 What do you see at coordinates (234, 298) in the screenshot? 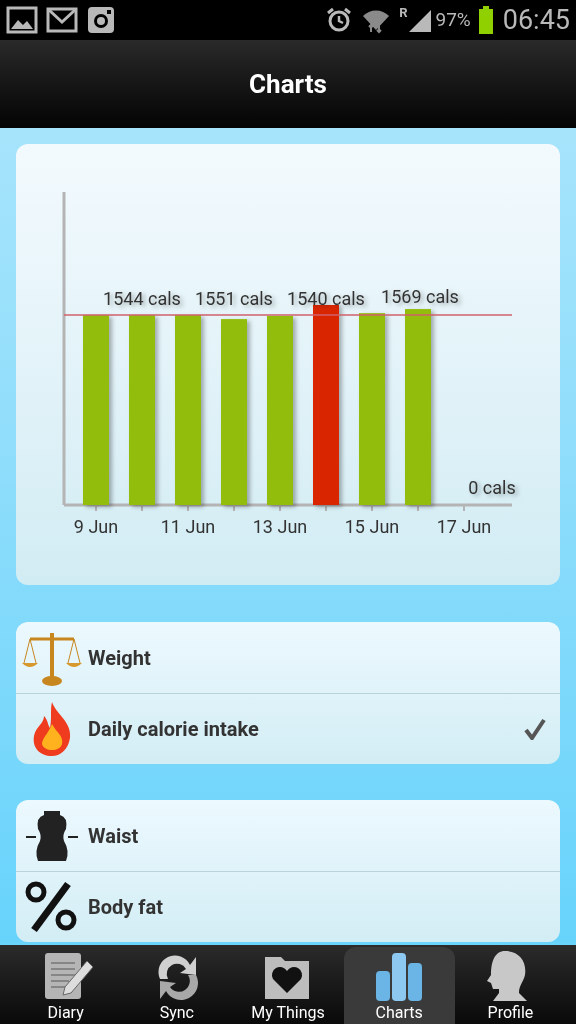
I see `data-label: 1551 cals` at bounding box center [234, 298].